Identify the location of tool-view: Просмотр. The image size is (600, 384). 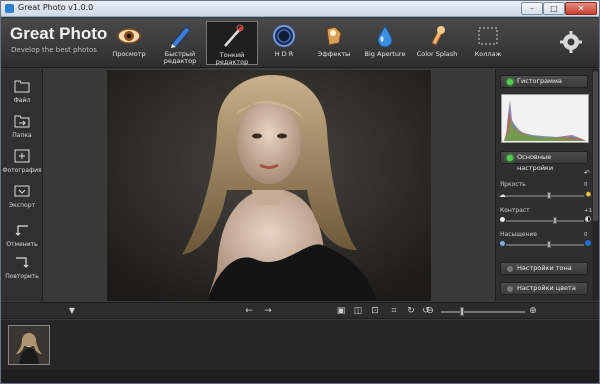
(129, 43).